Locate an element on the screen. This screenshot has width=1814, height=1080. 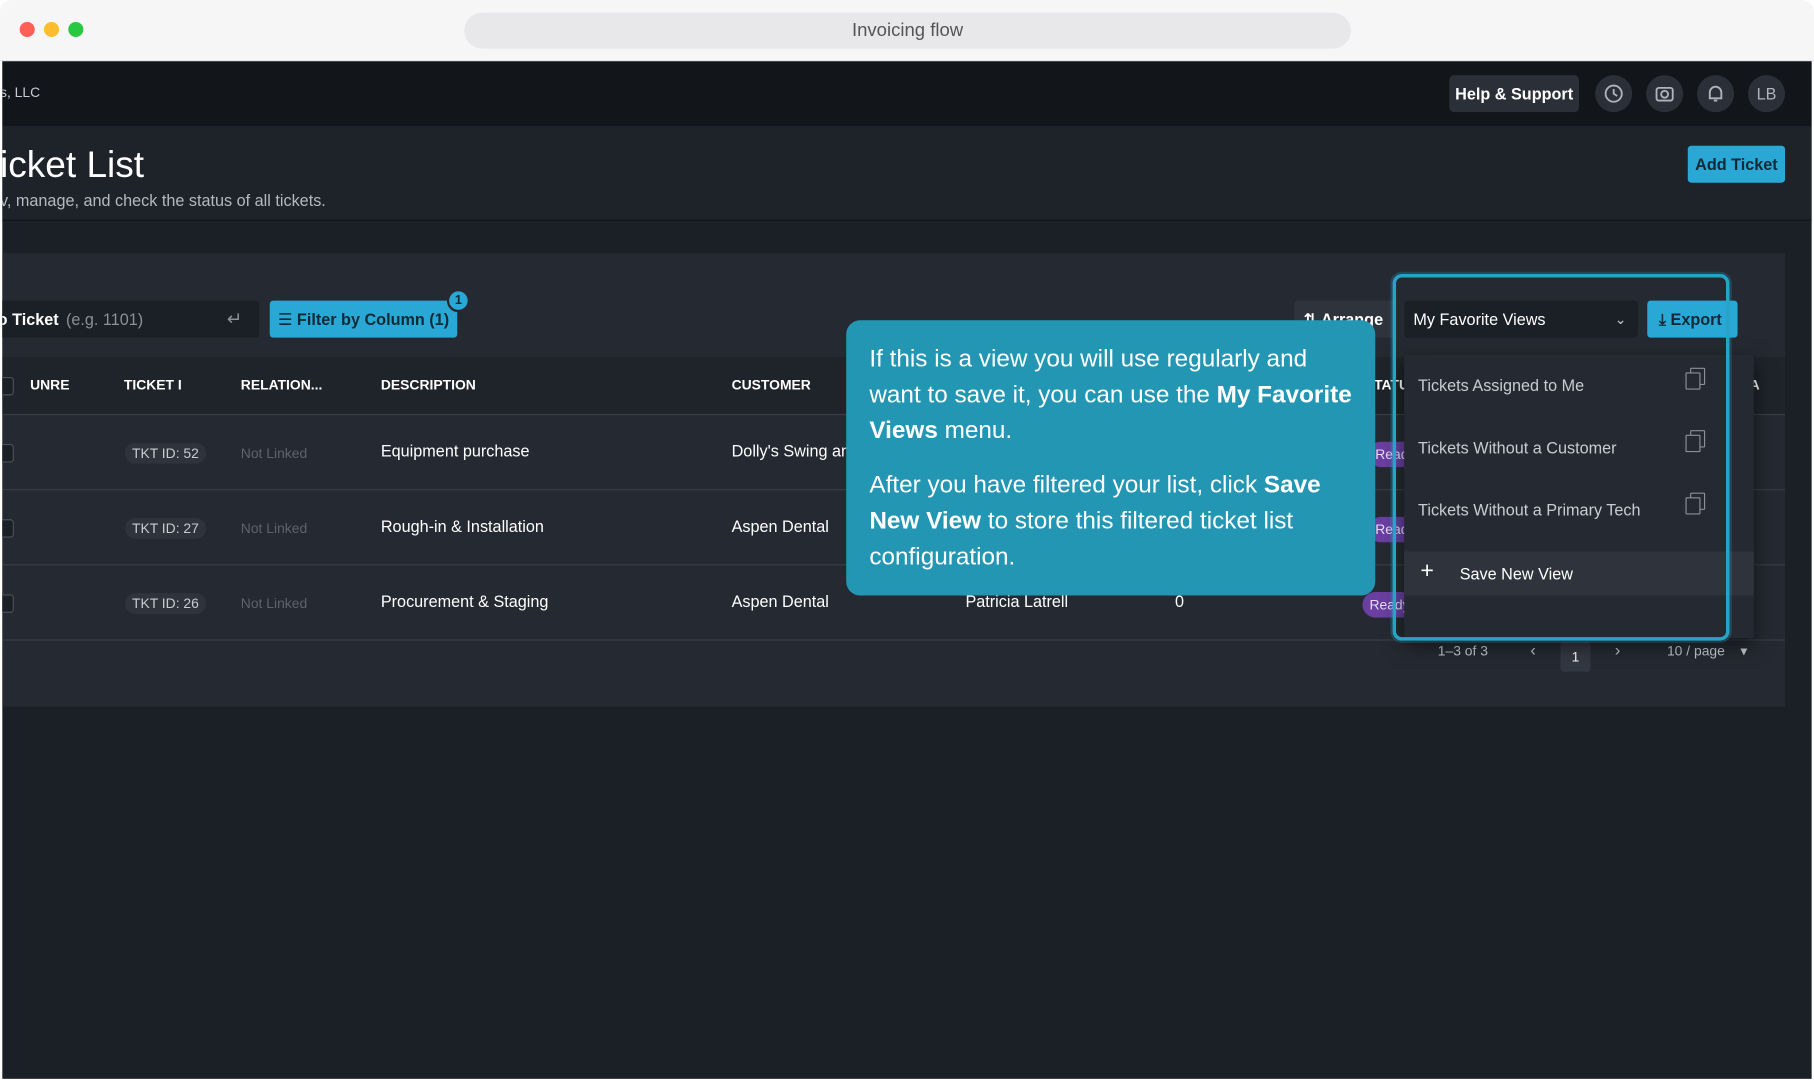
history-icon is located at coordinates (1614, 94).